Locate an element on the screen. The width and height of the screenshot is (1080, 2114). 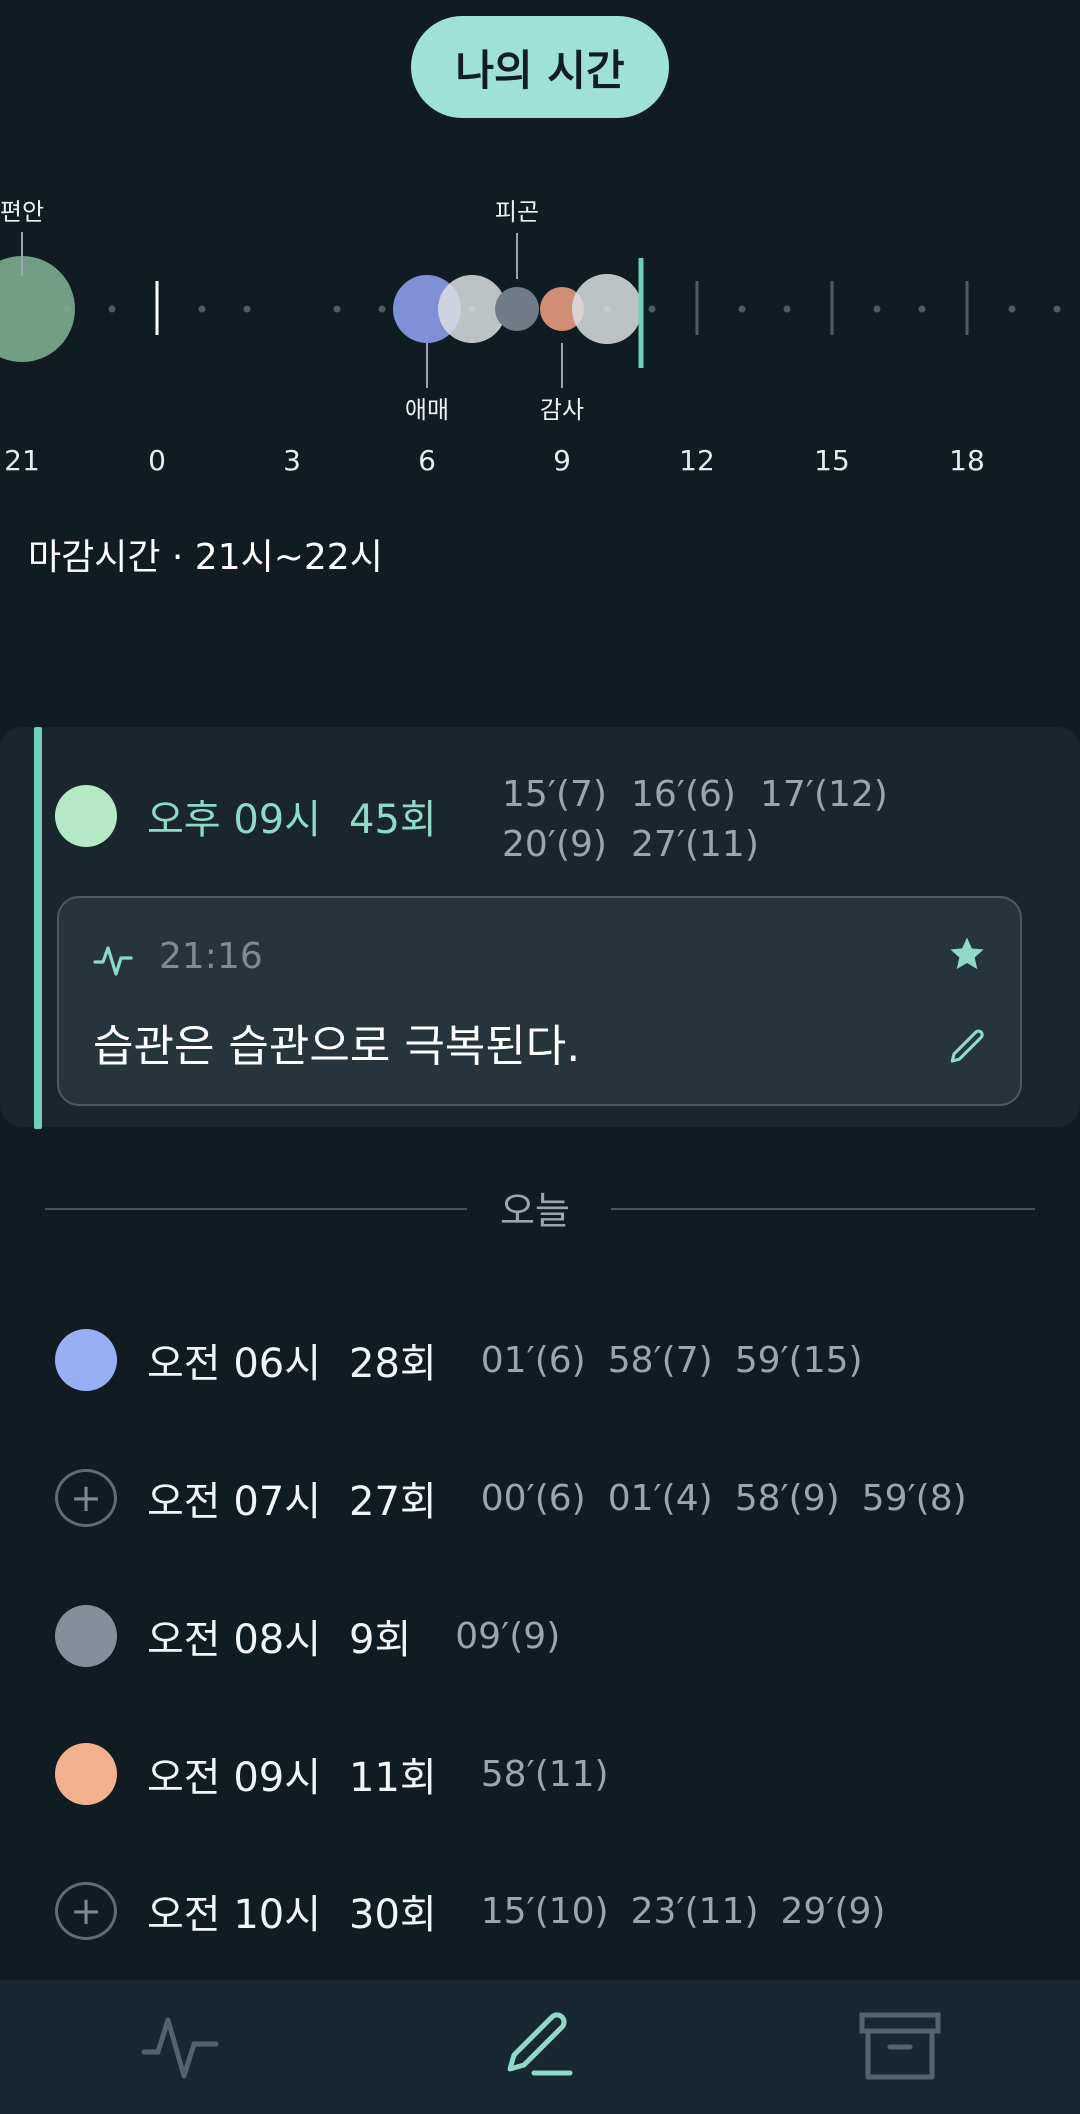
focus-indicator is located at coordinates (38, 928).